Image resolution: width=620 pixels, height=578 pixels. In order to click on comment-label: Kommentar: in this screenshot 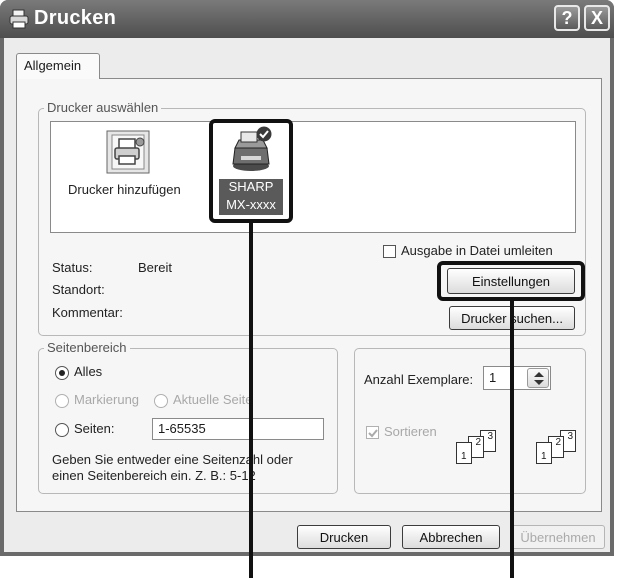, I will do `click(87, 312)`.